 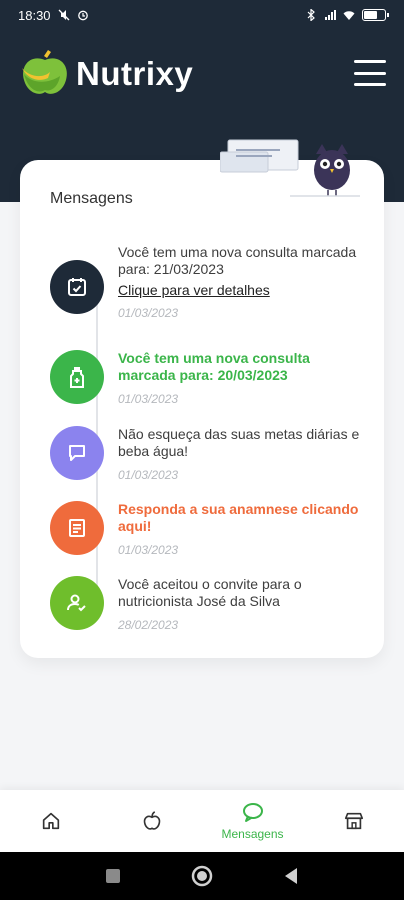 What do you see at coordinates (148, 625) in the screenshot?
I see `message-date: 28/02/2023` at bounding box center [148, 625].